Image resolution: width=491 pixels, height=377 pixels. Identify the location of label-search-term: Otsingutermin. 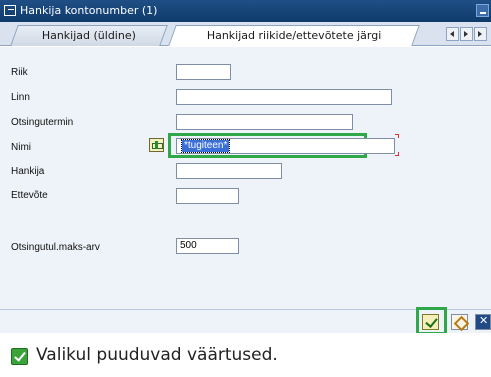
(42, 122).